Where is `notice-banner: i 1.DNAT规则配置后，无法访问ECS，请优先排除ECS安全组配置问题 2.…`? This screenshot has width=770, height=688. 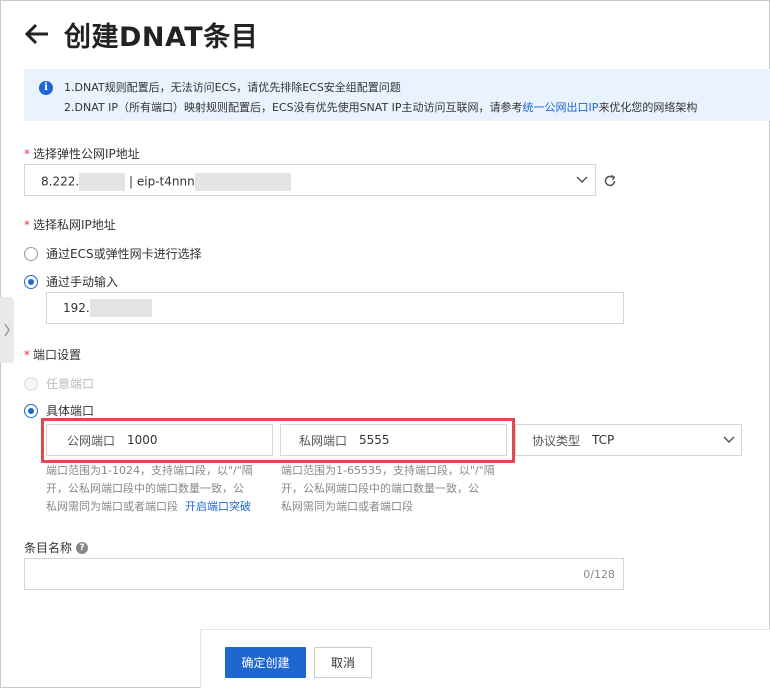 notice-banner: i 1.DNAT规则配置后，无法访问ECS，请优先排除ECS安全组配置问题 2.… is located at coordinates (397, 95).